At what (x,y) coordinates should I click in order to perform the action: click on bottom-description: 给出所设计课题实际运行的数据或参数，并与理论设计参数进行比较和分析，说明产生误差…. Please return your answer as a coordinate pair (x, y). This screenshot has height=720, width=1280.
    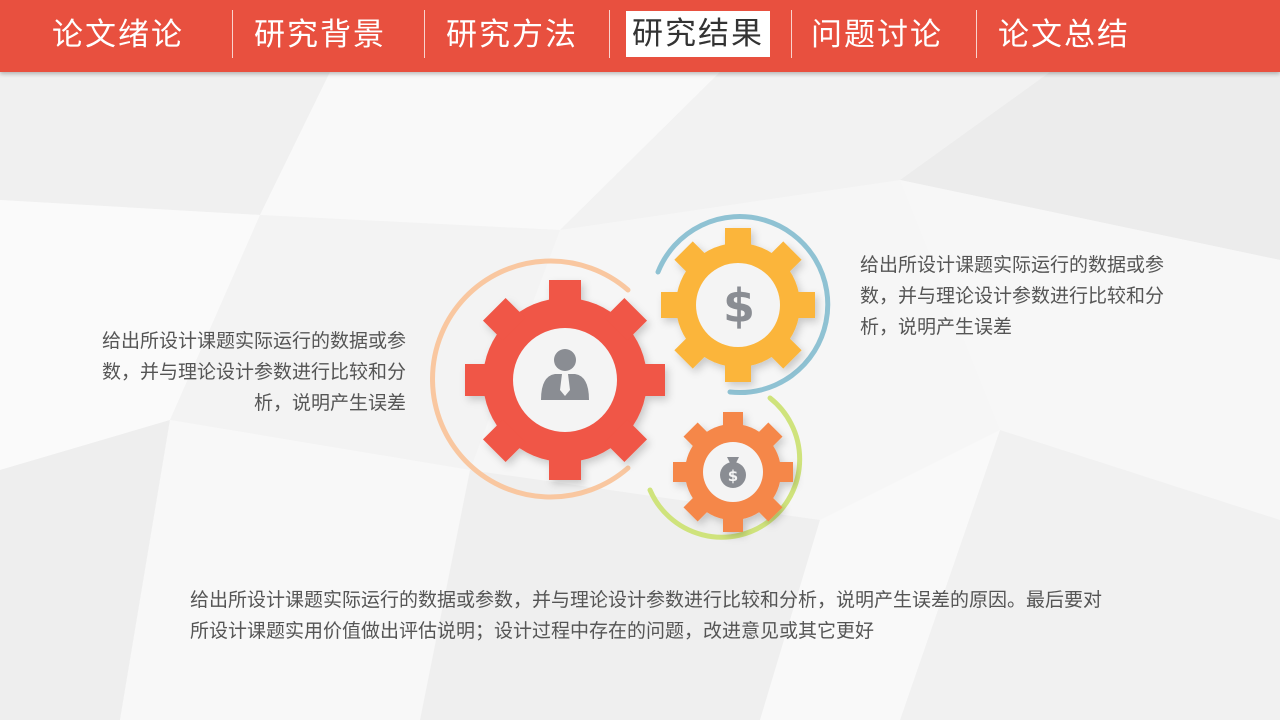
    Looking at the image, I should click on (646, 615).